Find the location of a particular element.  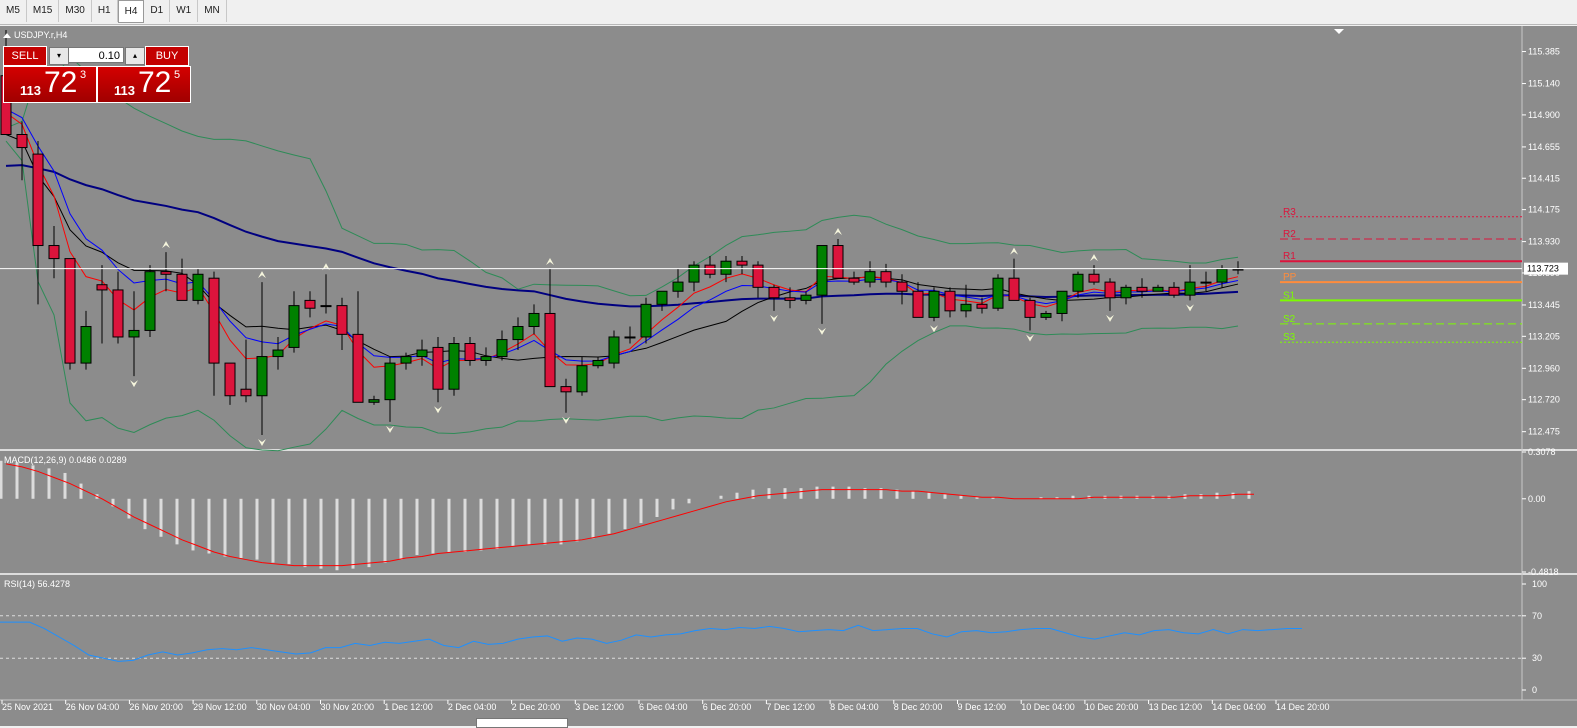

sell-button: SELL is located at coordinates (25, 56).